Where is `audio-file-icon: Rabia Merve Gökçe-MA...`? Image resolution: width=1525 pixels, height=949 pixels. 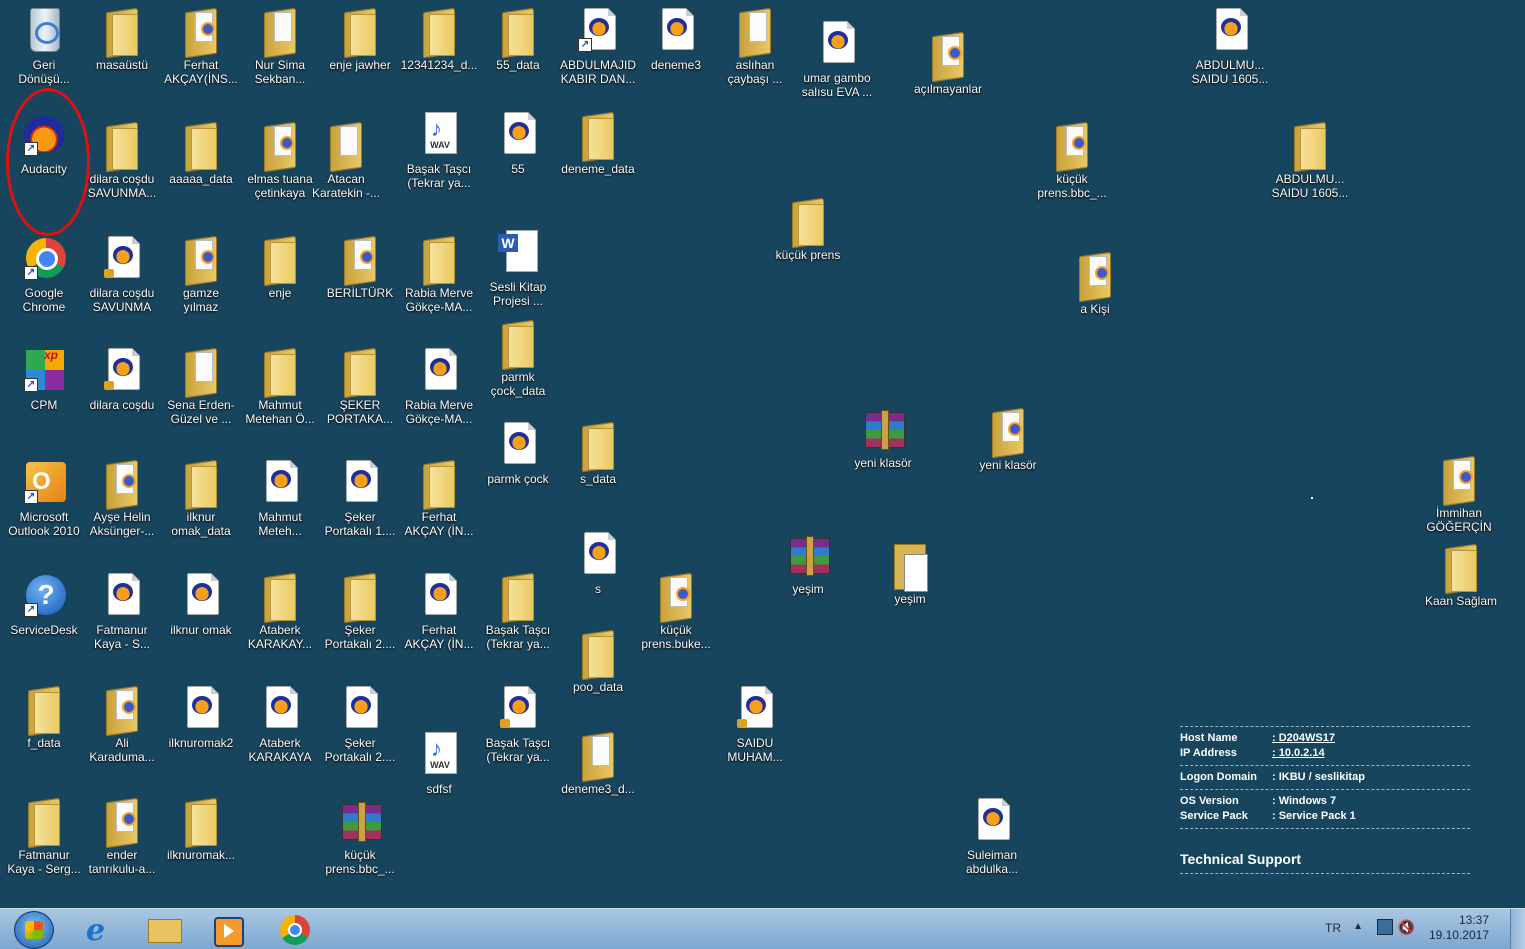
audio-file-icon: Rabia Merve Gökçe-MA... is located at coordinates (439, 390).